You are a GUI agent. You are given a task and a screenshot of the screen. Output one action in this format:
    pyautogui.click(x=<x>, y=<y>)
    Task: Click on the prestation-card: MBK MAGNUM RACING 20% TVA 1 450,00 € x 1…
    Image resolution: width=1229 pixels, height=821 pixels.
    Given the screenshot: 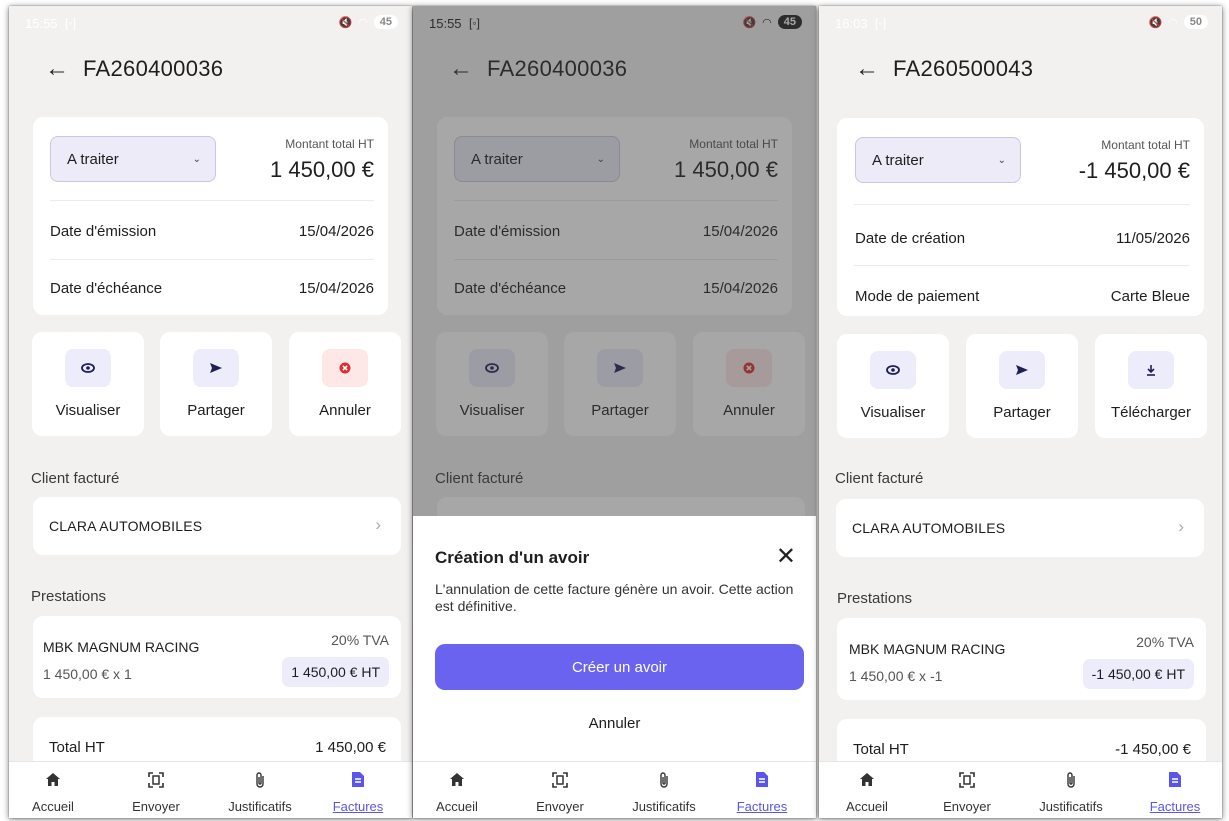 What is the action you would take?
    pyautogui.click(x=217, y=657)
    